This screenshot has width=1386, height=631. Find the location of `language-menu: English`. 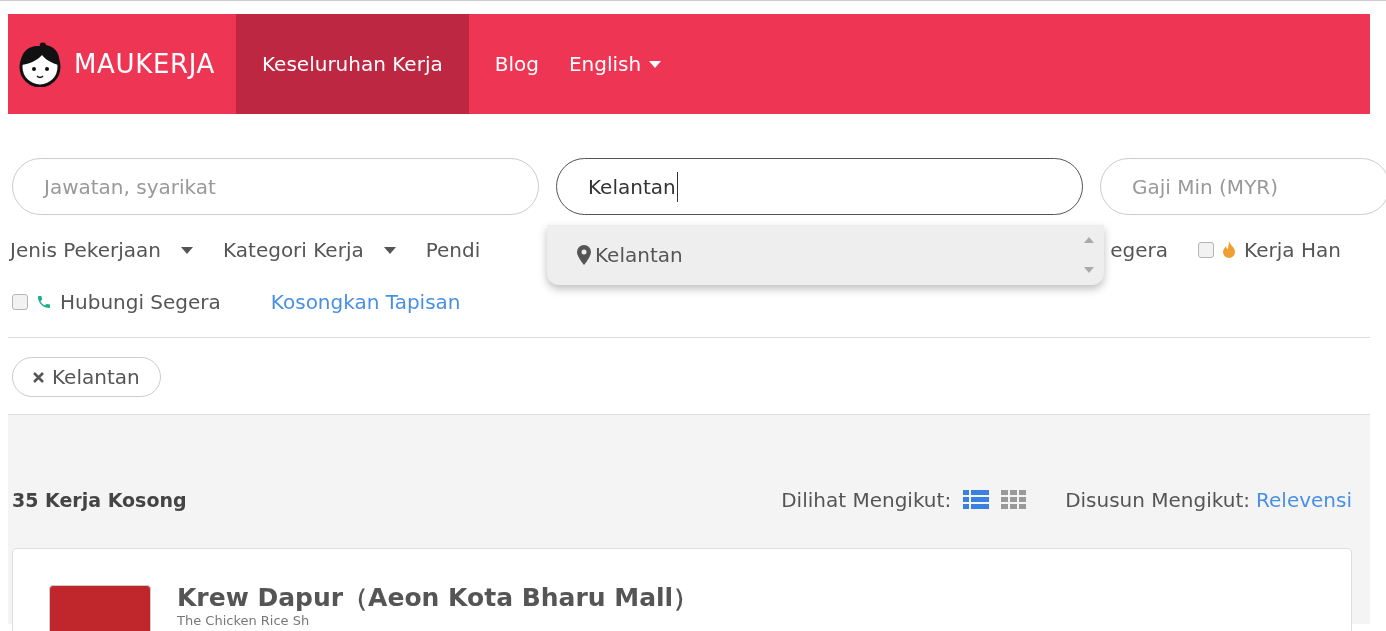

language-menu: English is located at coordinates (615, 64).